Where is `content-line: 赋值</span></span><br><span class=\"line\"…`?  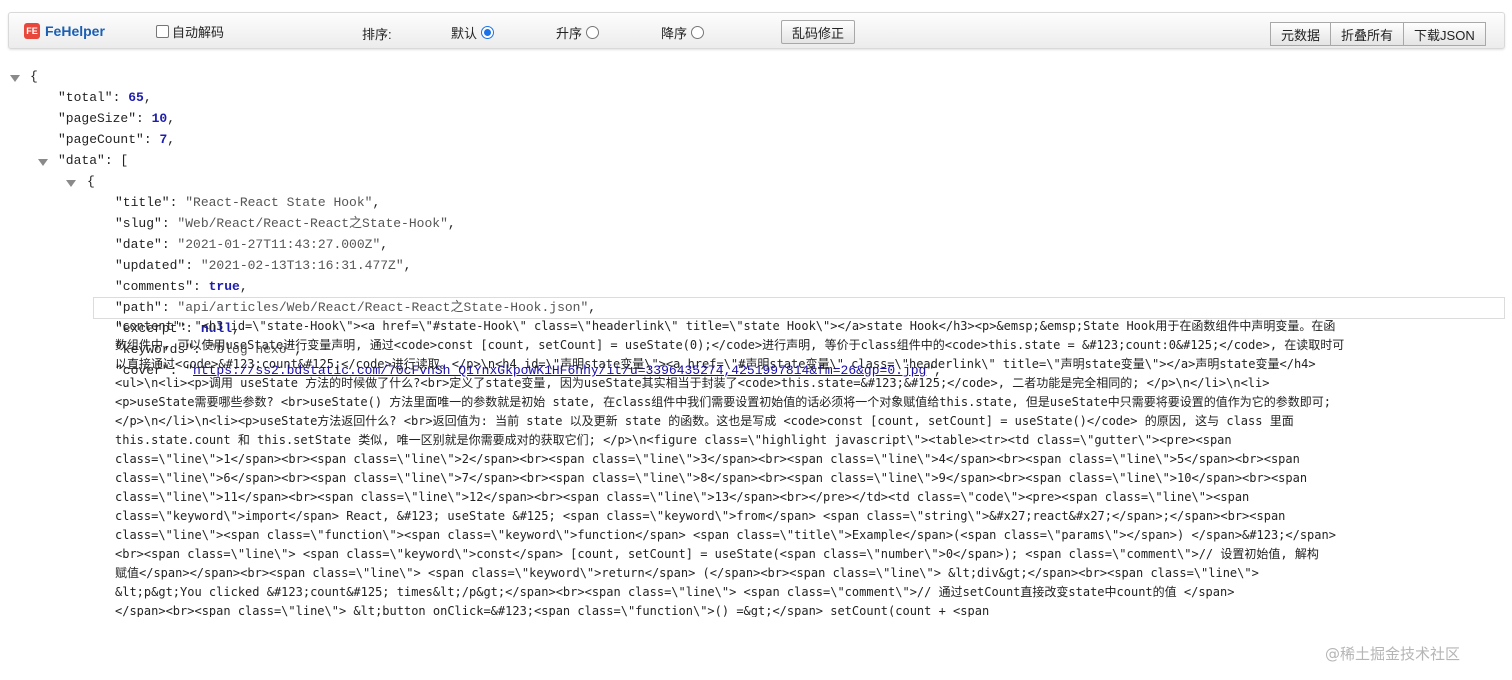 content-line: 赋值</span></span><br><span class=\"line\"… is located at coordinates (687, 573).